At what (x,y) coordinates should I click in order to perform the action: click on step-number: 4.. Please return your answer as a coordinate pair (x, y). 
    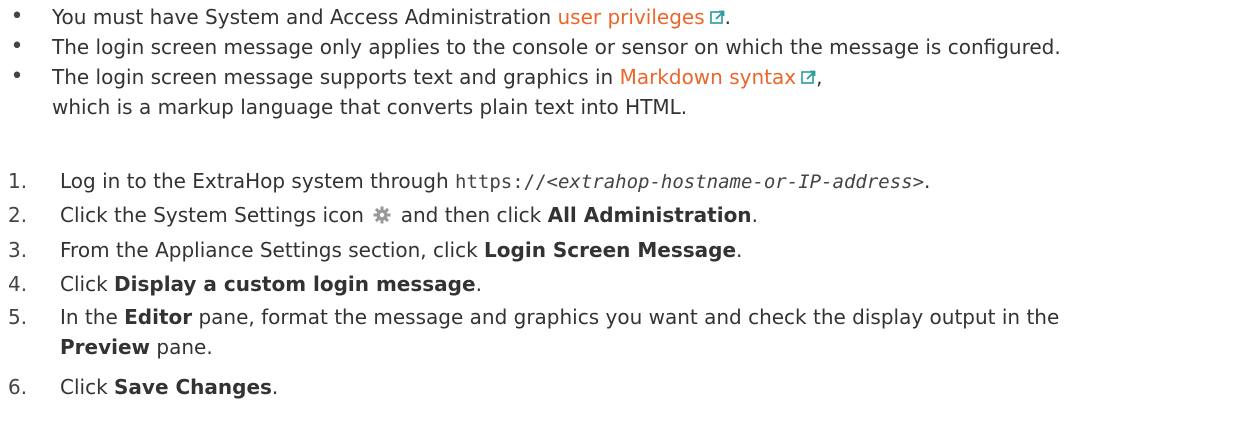
    Looking at the image, I should click on (18, 284).